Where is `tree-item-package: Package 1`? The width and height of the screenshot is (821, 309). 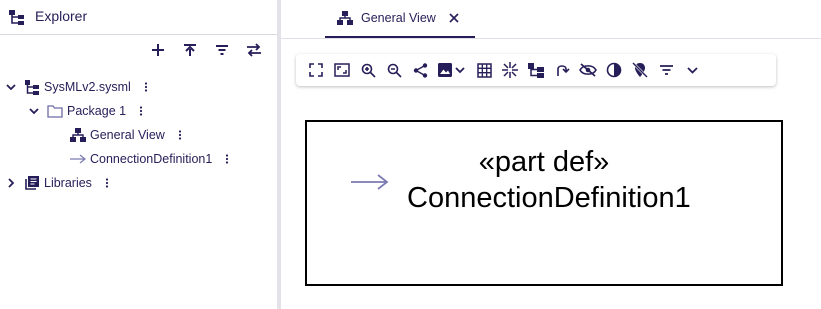
tree-item-package: Package 1 is located at coordinates (87, 111).